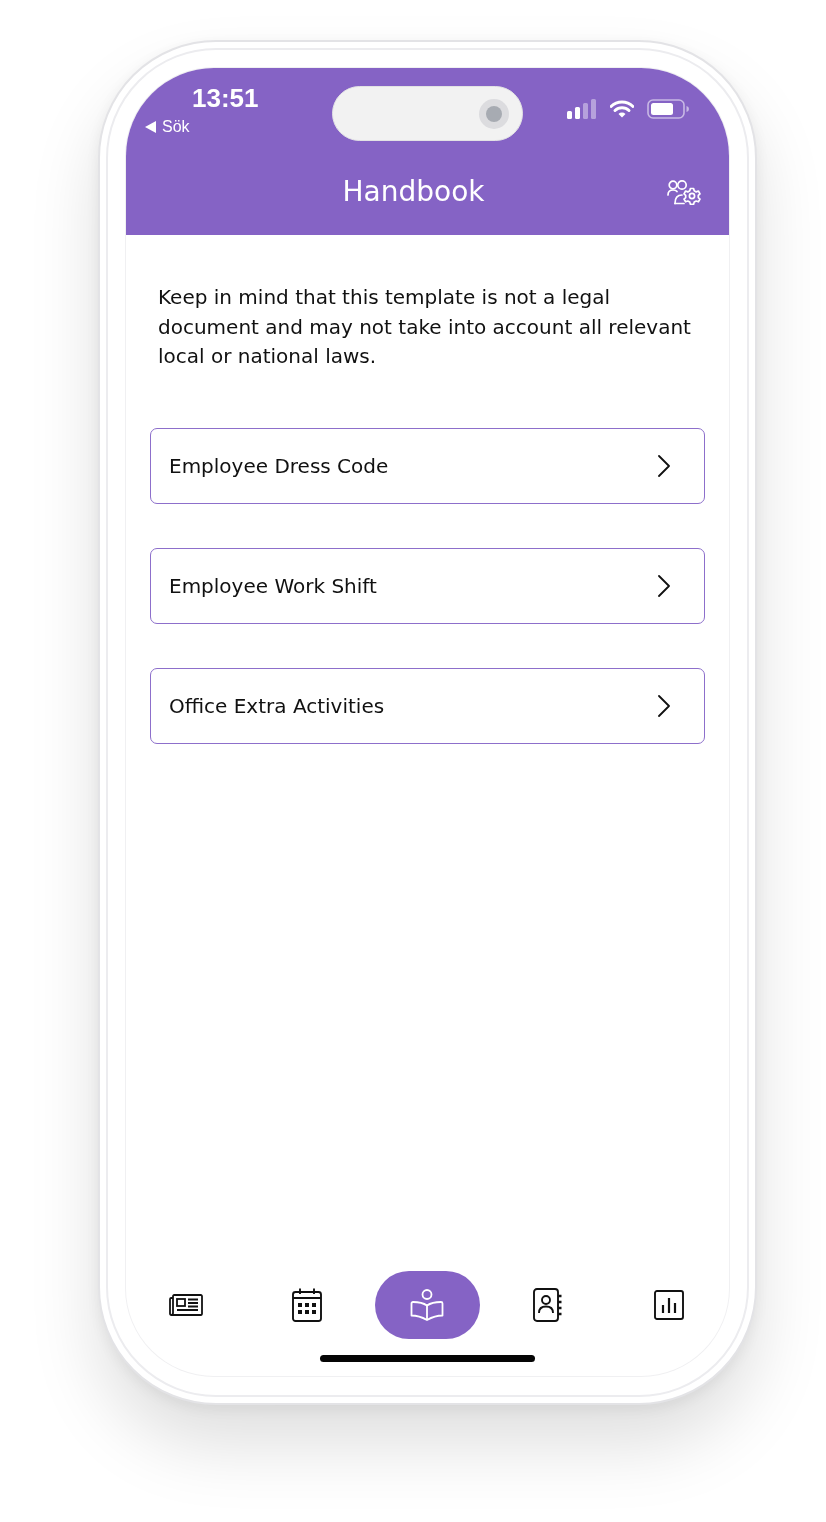 The width and height of the screenshot is (826, 1522). What do you see at coordinates (425, 327) in the screenshot?
I see `notice-text: Keep in mind that this template is not a legal document and may not take into account all relevant local or national laws.` at bounding box center [425, 327].